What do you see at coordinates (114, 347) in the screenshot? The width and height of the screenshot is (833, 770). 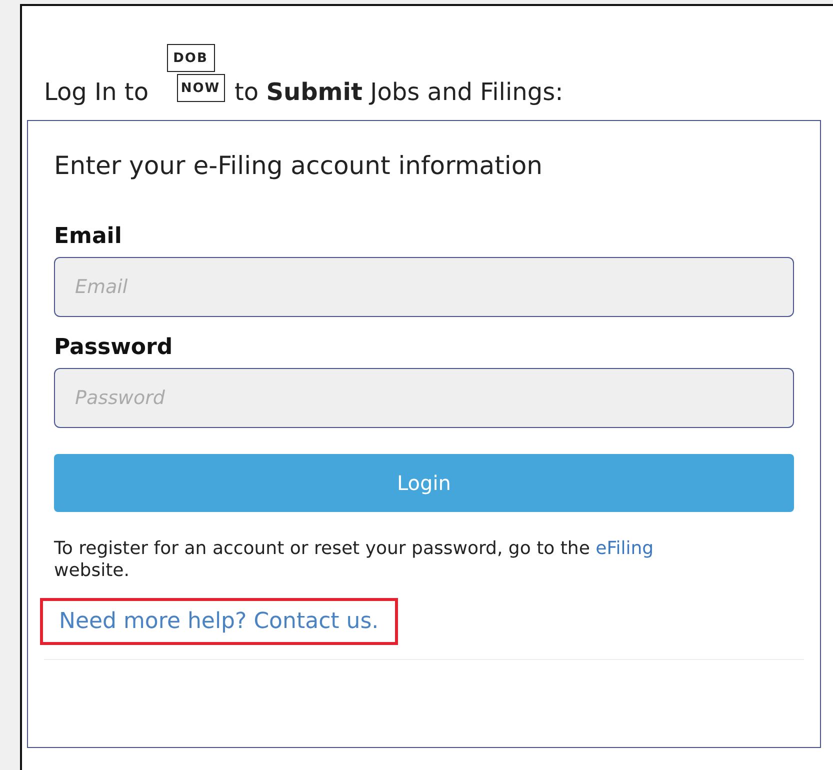 I see `field-label: Password` at bounding box center [114, 347].